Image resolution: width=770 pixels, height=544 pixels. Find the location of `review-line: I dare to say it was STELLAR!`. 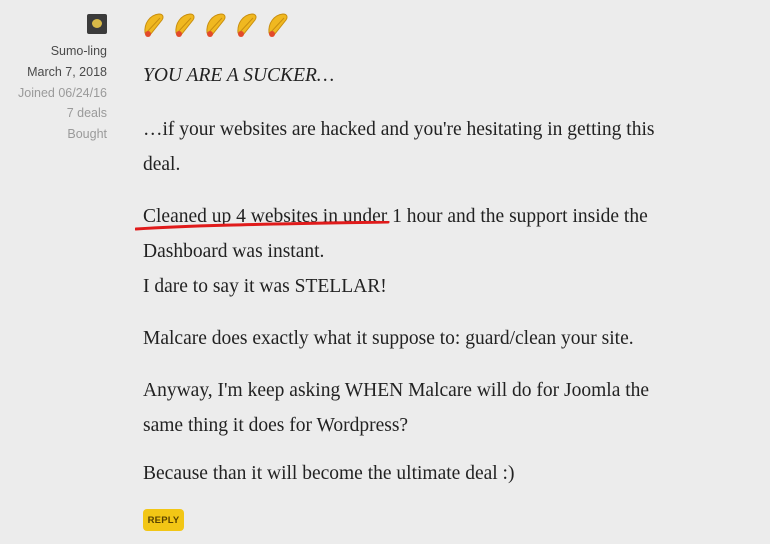

review-line: I dare to say it was STELLAR! is located at coordinates (265, 286).